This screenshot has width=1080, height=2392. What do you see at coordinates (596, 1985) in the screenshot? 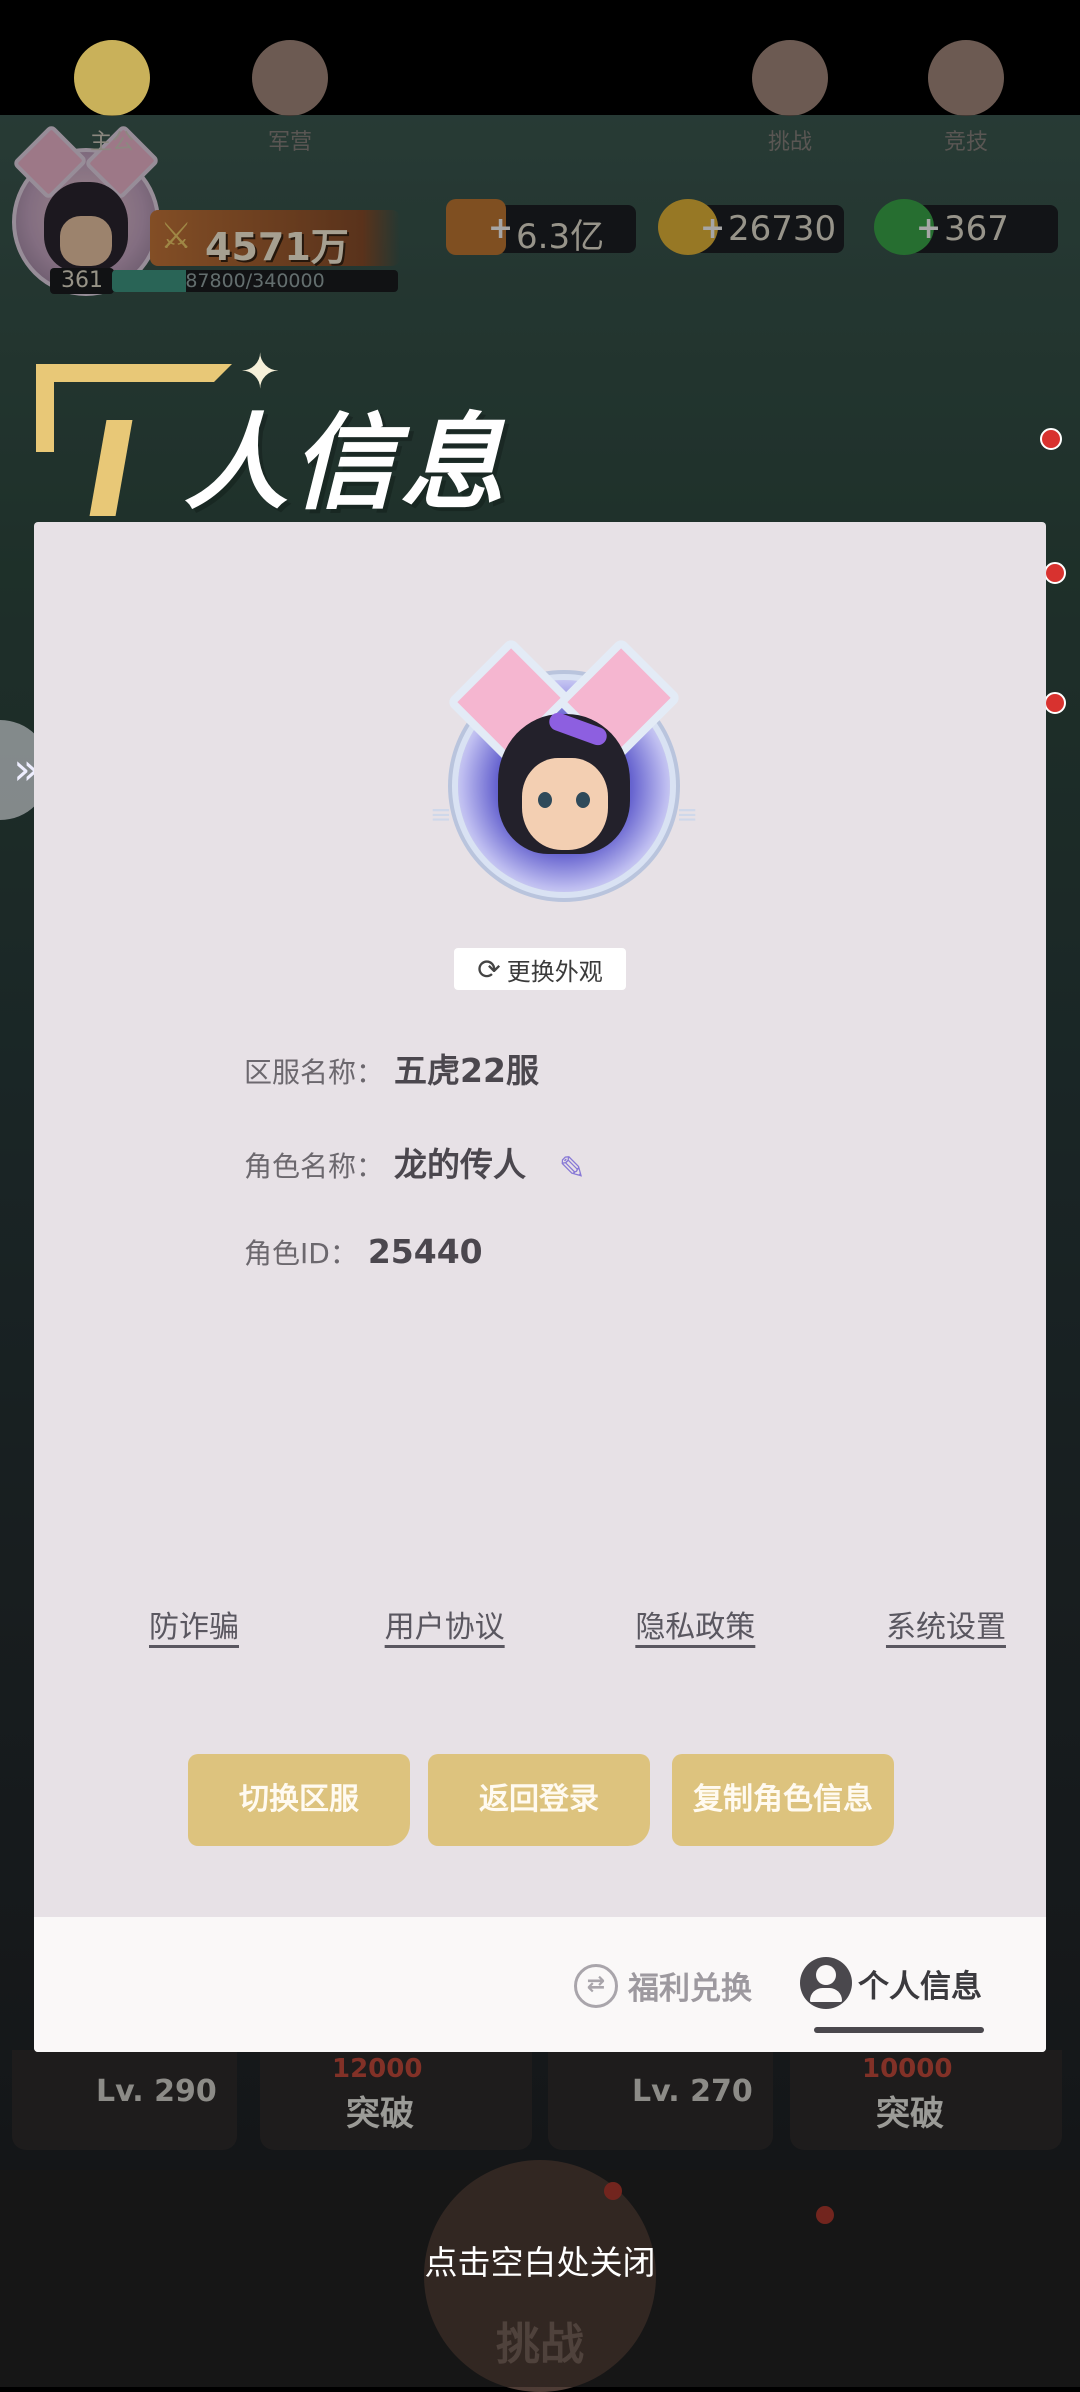
I see `exchange-icon: ⇄` at bounding box center [596, 1985].